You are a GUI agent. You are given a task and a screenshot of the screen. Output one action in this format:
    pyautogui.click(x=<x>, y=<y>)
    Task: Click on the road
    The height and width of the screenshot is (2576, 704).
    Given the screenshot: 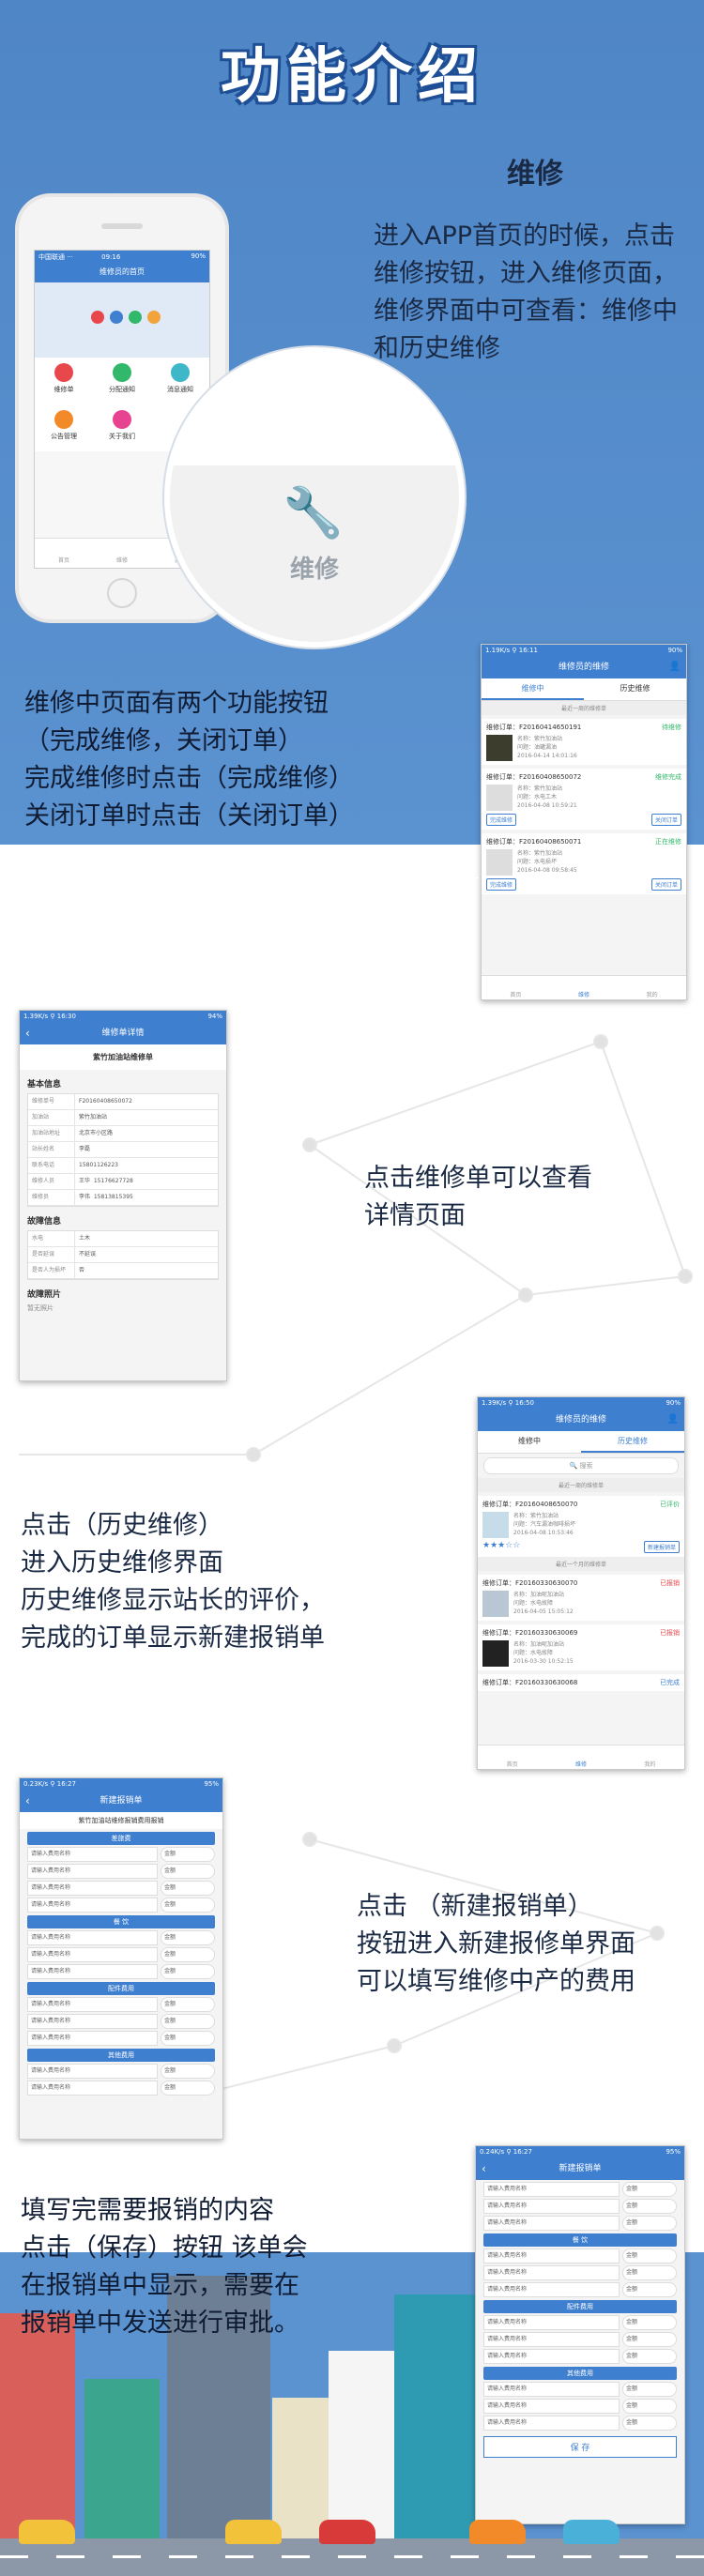 What is the action you would take?
    pyautogui.click(x=352, y=2557)
    